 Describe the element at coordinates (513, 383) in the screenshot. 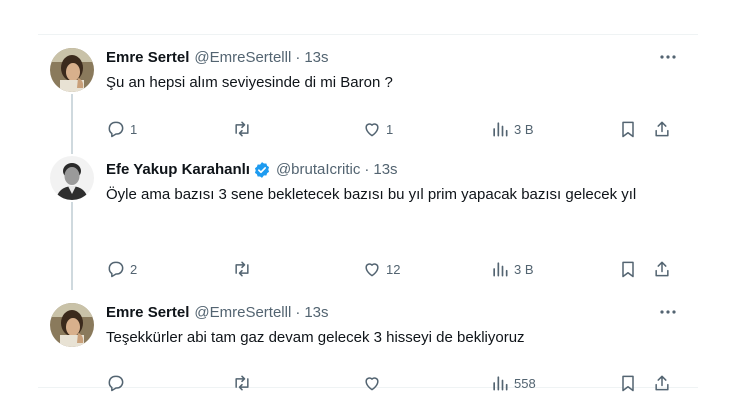

I see `views-button: 558` at that location.